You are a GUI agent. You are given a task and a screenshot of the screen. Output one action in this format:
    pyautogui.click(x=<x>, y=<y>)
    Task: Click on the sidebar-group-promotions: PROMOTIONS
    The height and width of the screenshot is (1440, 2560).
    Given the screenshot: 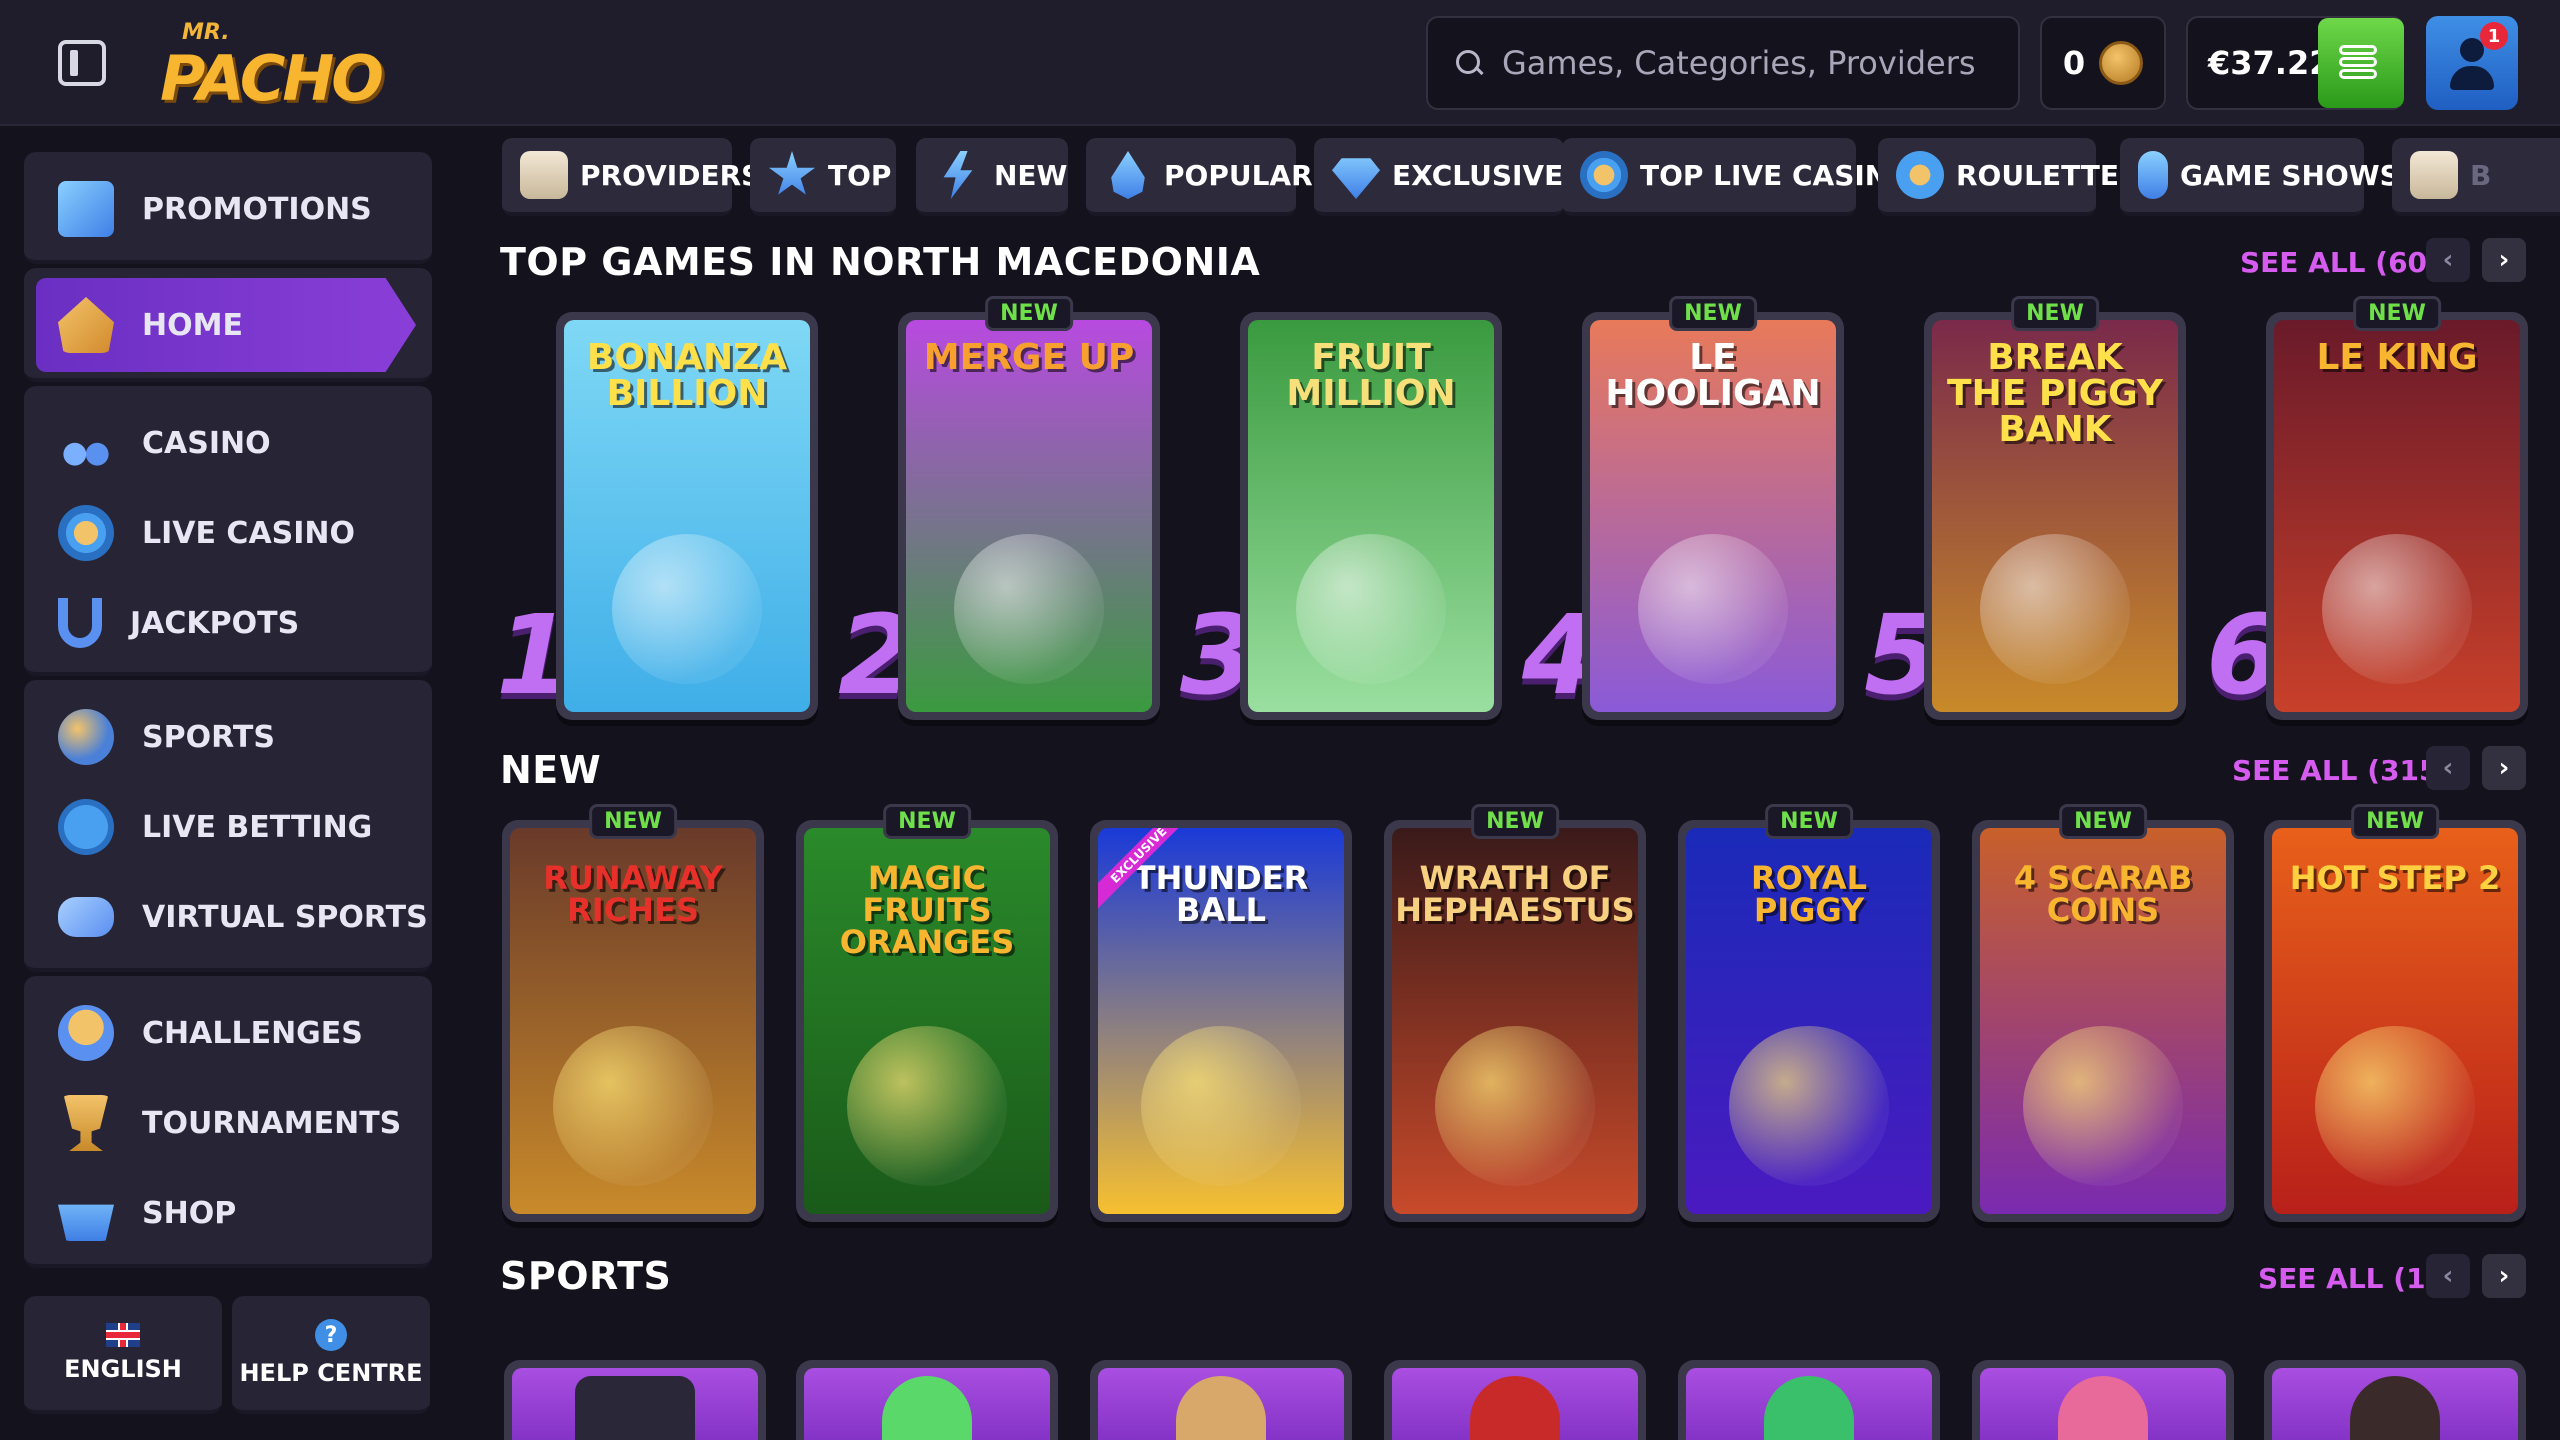 What is the action you would take?
    pyautogui.click(x=228, y=208)
    